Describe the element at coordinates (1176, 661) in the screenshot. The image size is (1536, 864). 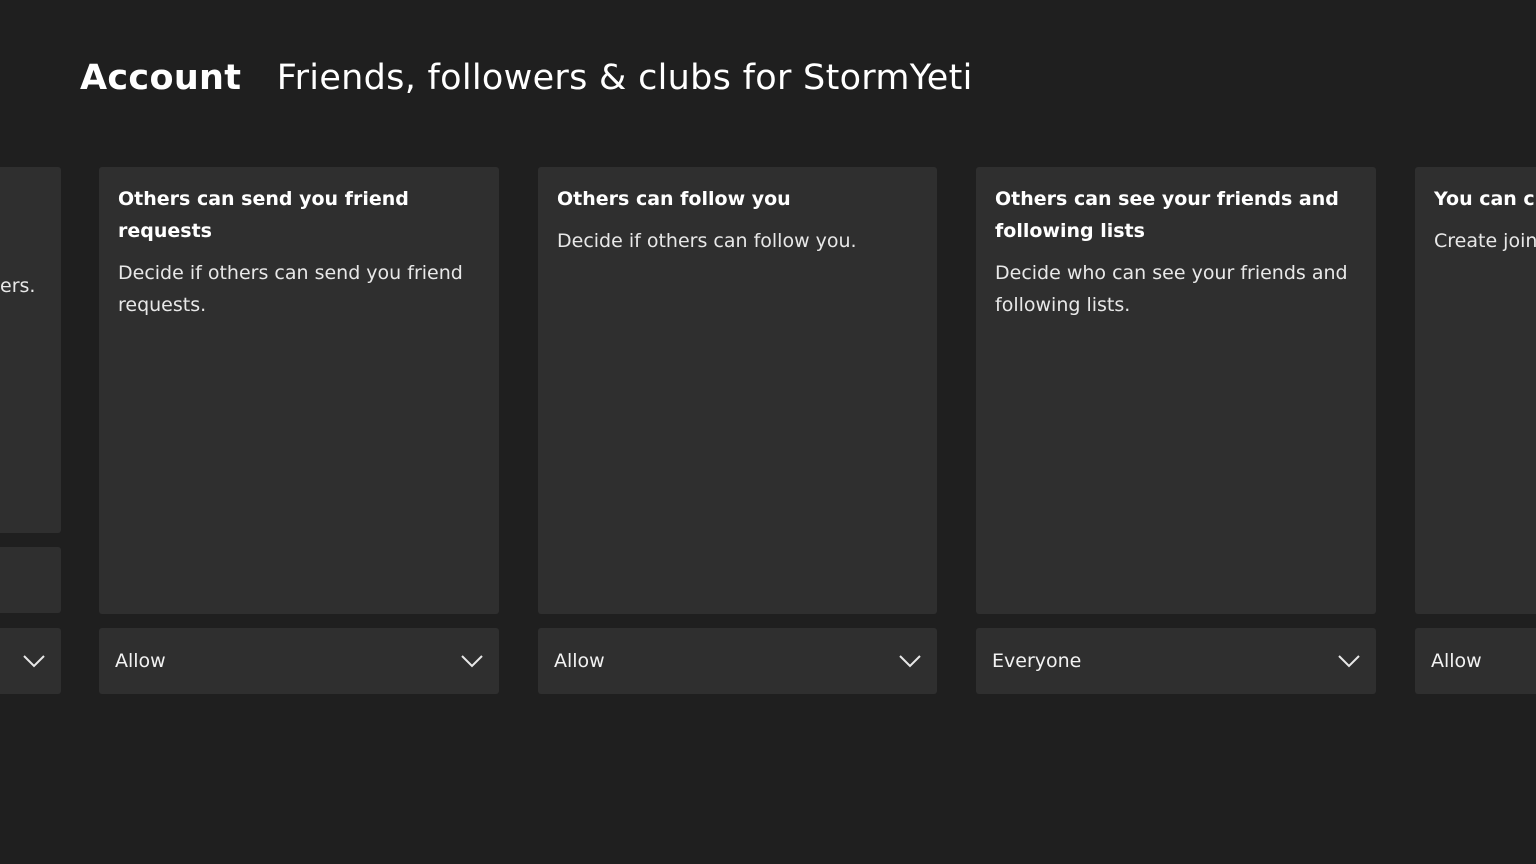
I see `friends-lists-dropdown: Everyone` at that location.